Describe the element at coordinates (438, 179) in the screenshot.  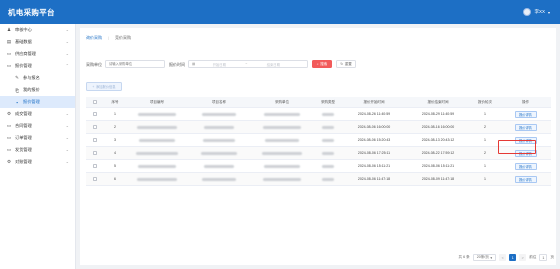
I see `row-end-time: 2024-08-09 11:47:18` at that location.